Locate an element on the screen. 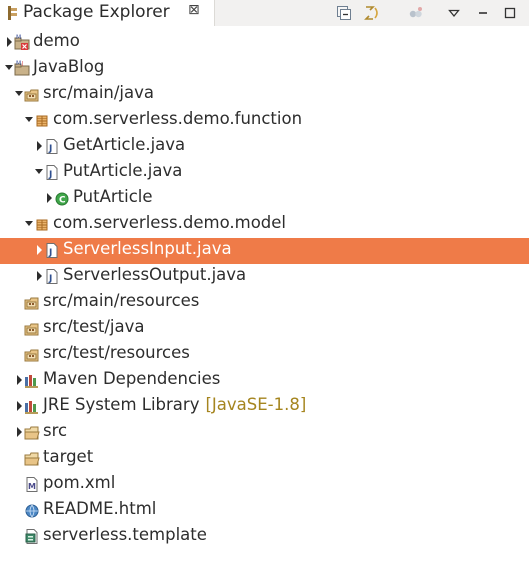 This screenshot has width=529, height=564. tree-item-label: demo is located at coordinates (56, 40).